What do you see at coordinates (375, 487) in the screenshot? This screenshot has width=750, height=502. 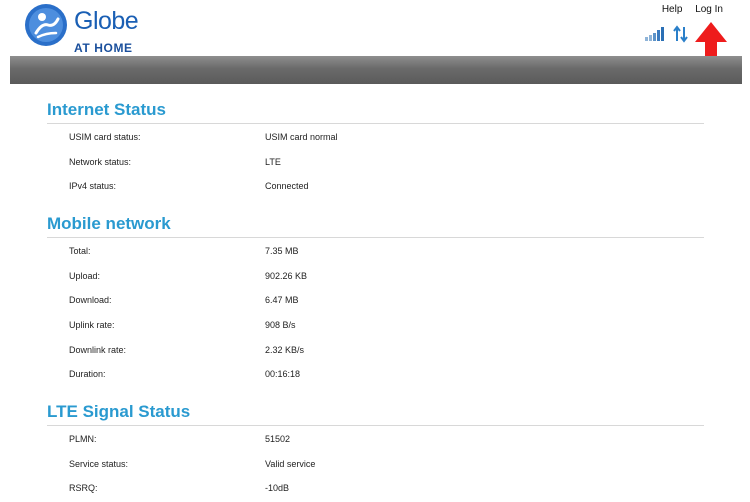 I see `status-row: RSRQ: -10dB` at bounding box center [375, 487].